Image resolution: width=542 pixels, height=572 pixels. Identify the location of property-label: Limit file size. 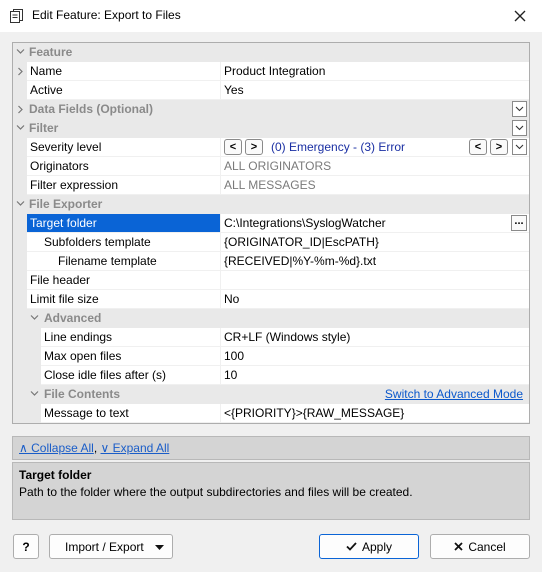
(64, 299).